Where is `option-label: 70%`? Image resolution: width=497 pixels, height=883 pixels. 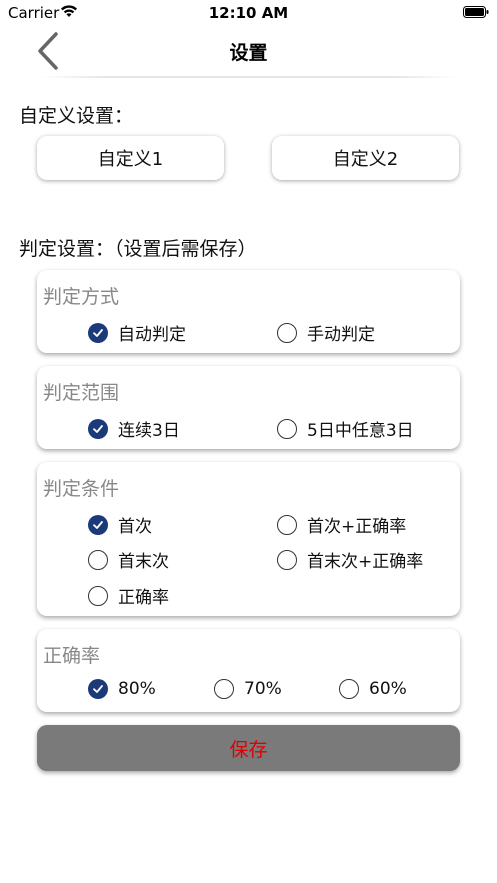 option-label: 70% is located at coordinates (263, 689).